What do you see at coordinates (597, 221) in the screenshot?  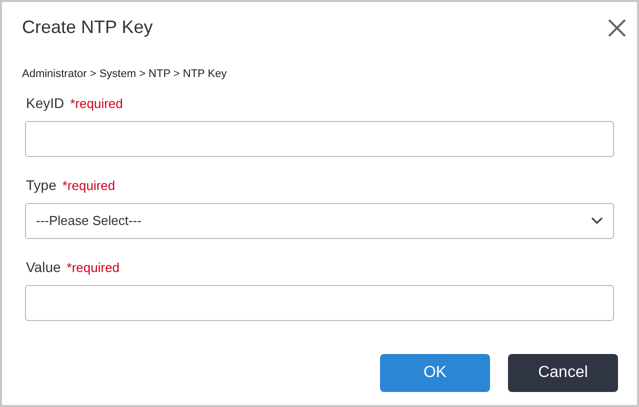 I see `chevron-down-icon` at bounding box center [597, 221].